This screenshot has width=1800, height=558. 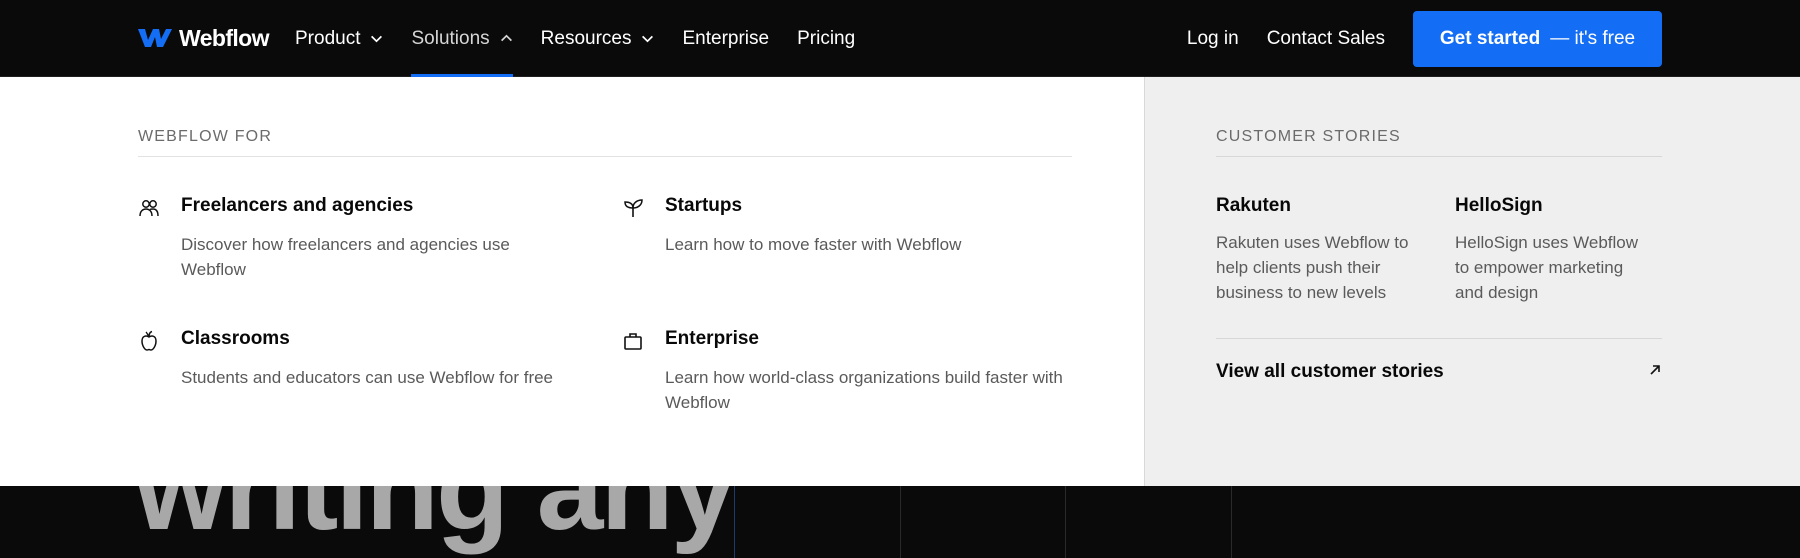 I want to click on nav-enterprise: Enterprise, so click(x=725, y=38).